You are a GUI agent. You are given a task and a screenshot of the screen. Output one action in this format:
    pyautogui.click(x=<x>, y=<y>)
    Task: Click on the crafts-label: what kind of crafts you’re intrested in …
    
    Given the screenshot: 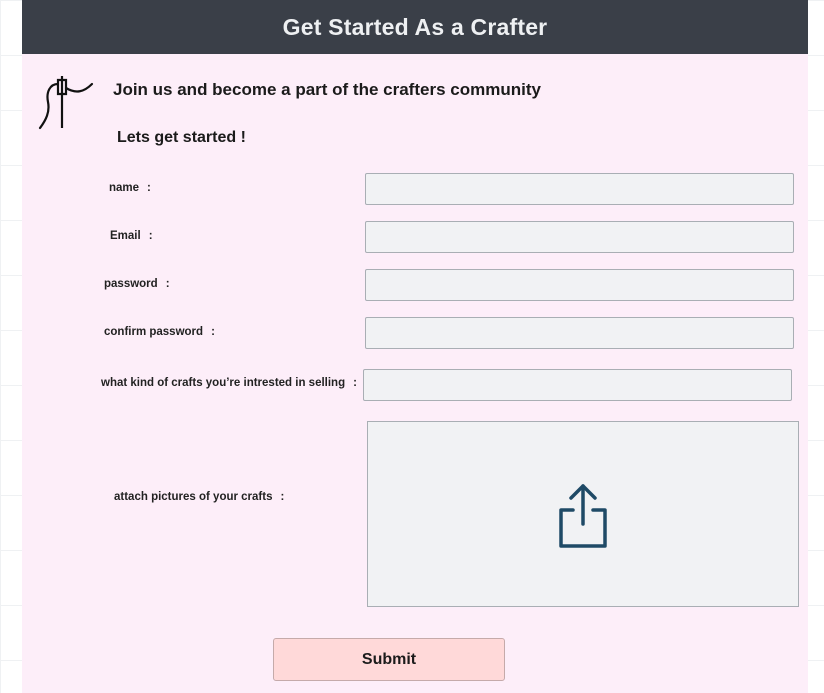 What is the action you would take?
    pyautogui.click(x=229, y=383)
    